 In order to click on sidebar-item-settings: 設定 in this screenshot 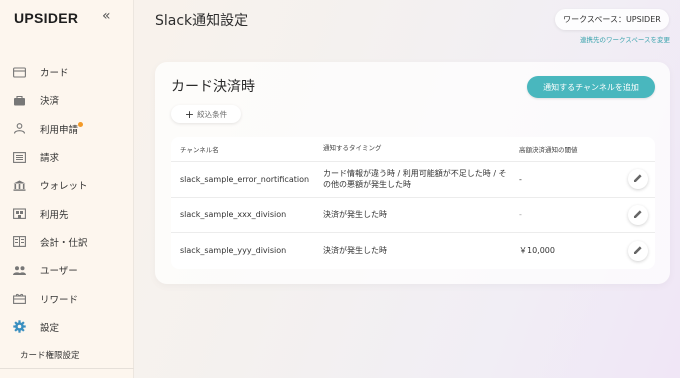, I will do `click(67, 327)`.